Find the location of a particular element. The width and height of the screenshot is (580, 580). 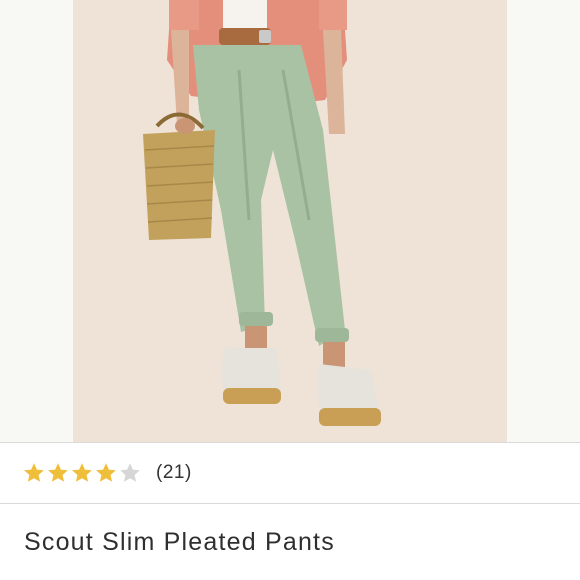

rating-row: (21) is located at coordinates (107, 473).